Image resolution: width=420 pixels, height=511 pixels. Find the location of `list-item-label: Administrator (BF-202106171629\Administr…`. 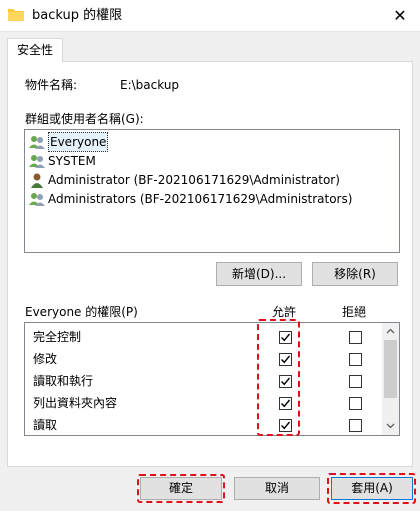

list-item-label: Administrator (BF-202106171629\Administr… is located at coordinates (194, 180).